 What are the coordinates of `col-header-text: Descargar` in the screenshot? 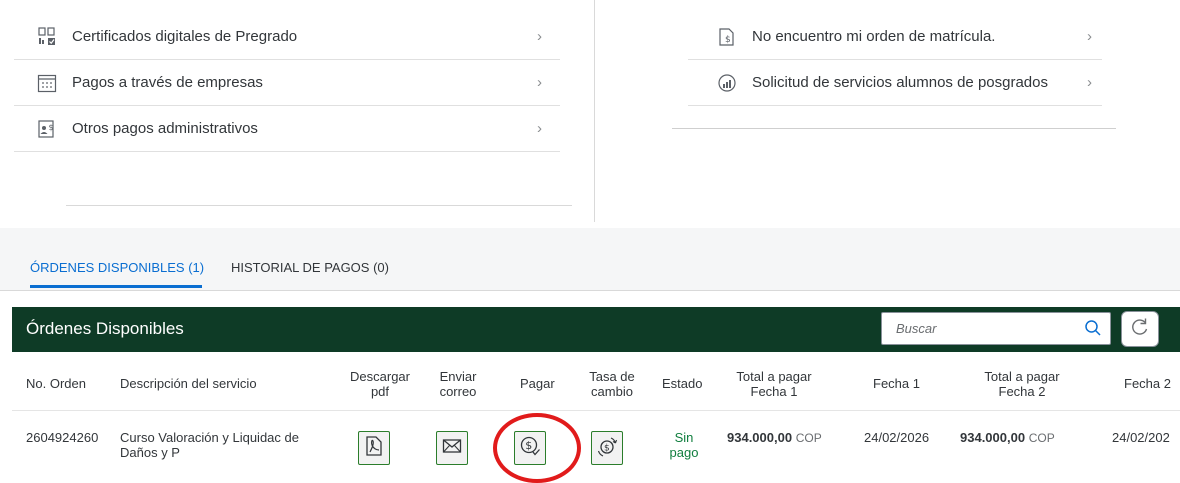 It's located at (380, 376).